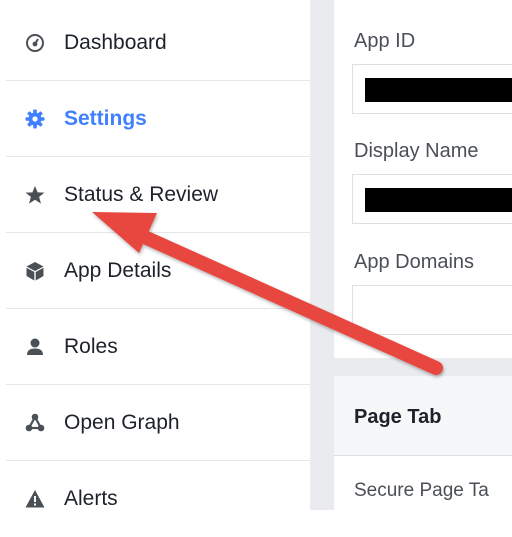 Image resolution: width=512 pixels, height=537 pixels. Describe the element at coordinates (115, 42) in the screenshot. I see `sidebar-item-label: Dashboard` at that location.